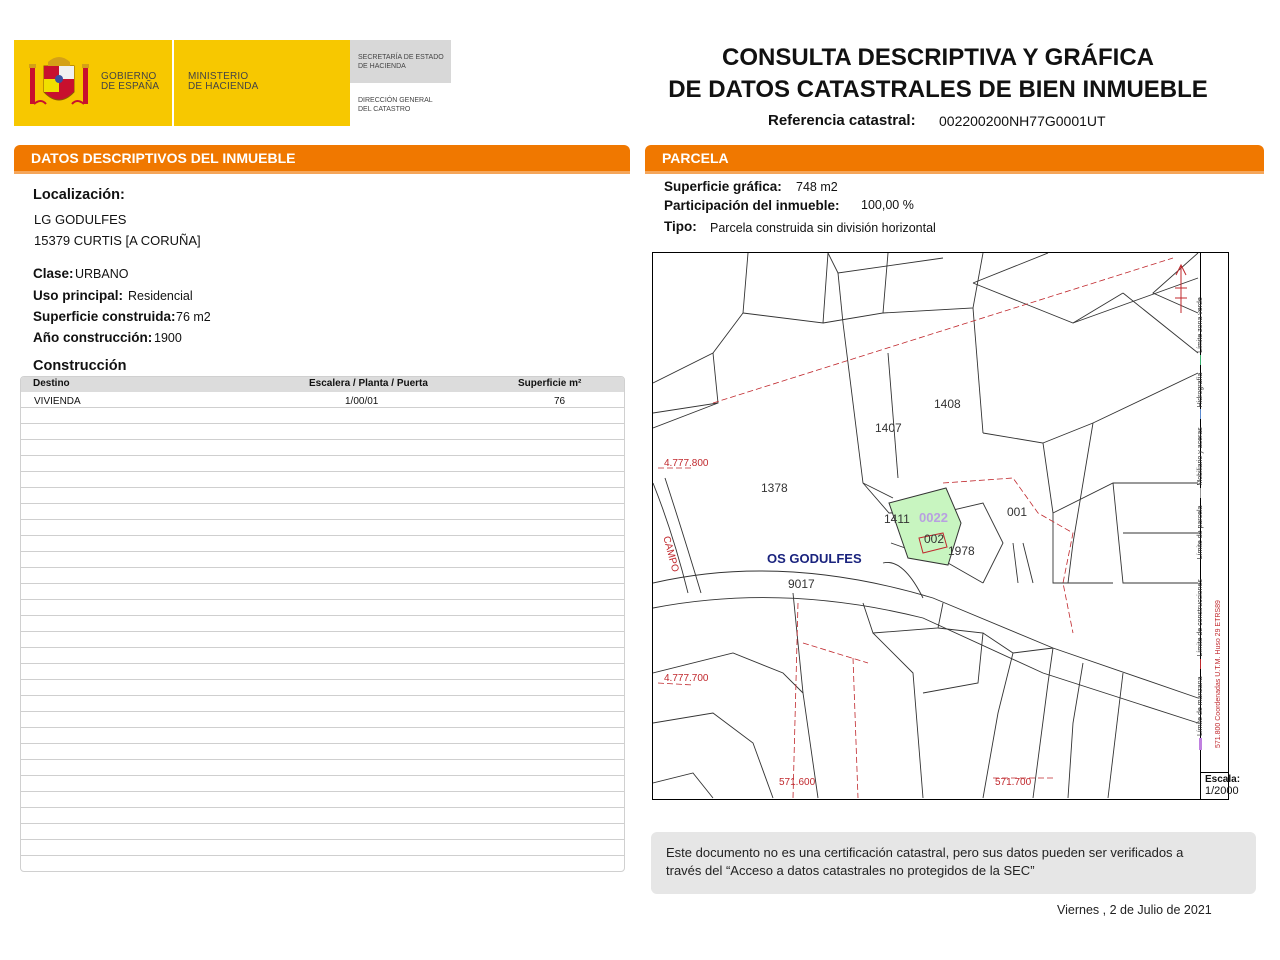 This screenshot has height=960, width=1280. I want to click on localizacion-label: Localización:, so click(79, 195).